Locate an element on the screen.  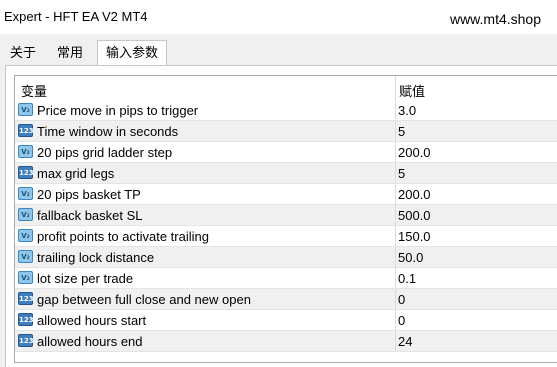
parameter-value: 50.0 is located at coordinates (410, 257).